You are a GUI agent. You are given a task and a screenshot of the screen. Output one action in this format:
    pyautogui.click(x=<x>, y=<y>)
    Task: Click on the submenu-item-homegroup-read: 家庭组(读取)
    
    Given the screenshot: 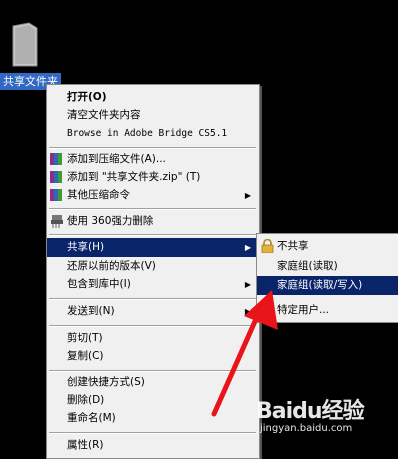 What is the action you would take?
    pyautogui.click(x=327, y=266)
    